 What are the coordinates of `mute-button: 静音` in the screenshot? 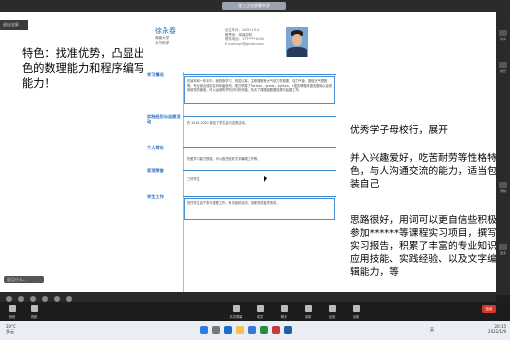 It's located at (12, 312).